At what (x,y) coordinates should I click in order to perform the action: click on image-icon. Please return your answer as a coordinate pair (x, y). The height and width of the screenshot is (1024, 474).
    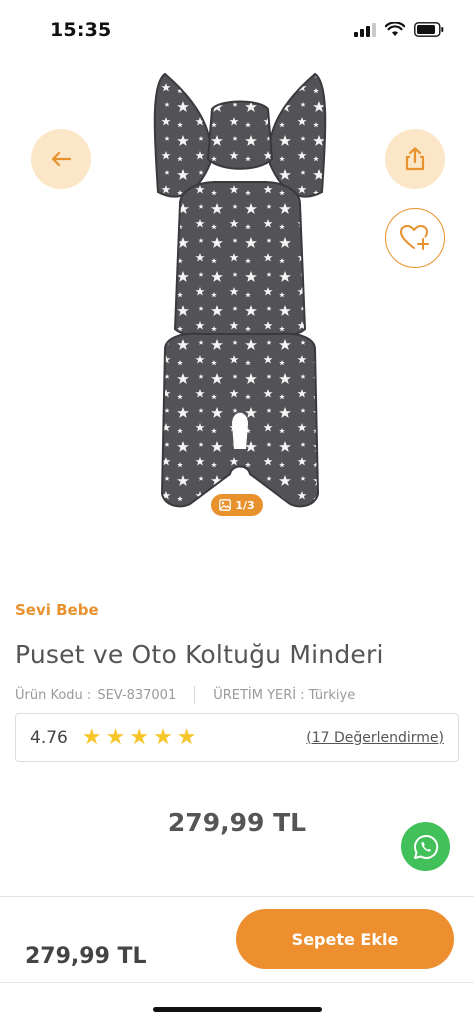
    Looking at the image, I should click on (225, 505).